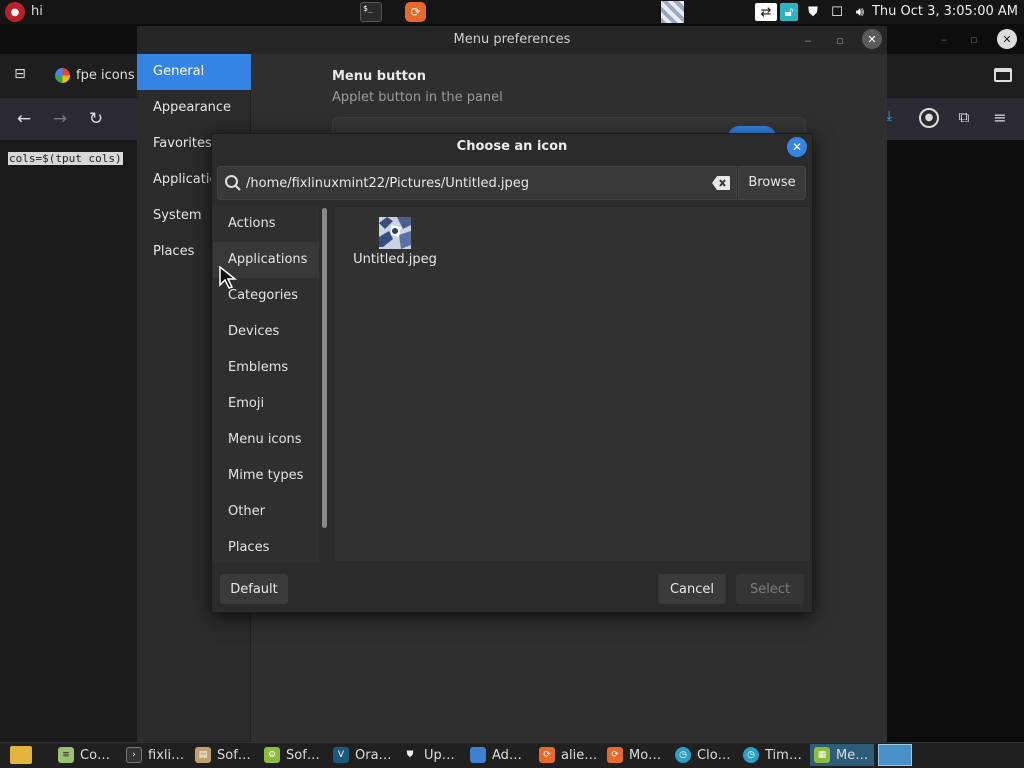 Image resolution: width=1024 pixels, height=768 pixels. I want to click on default-button: Default, so click(254, 589).